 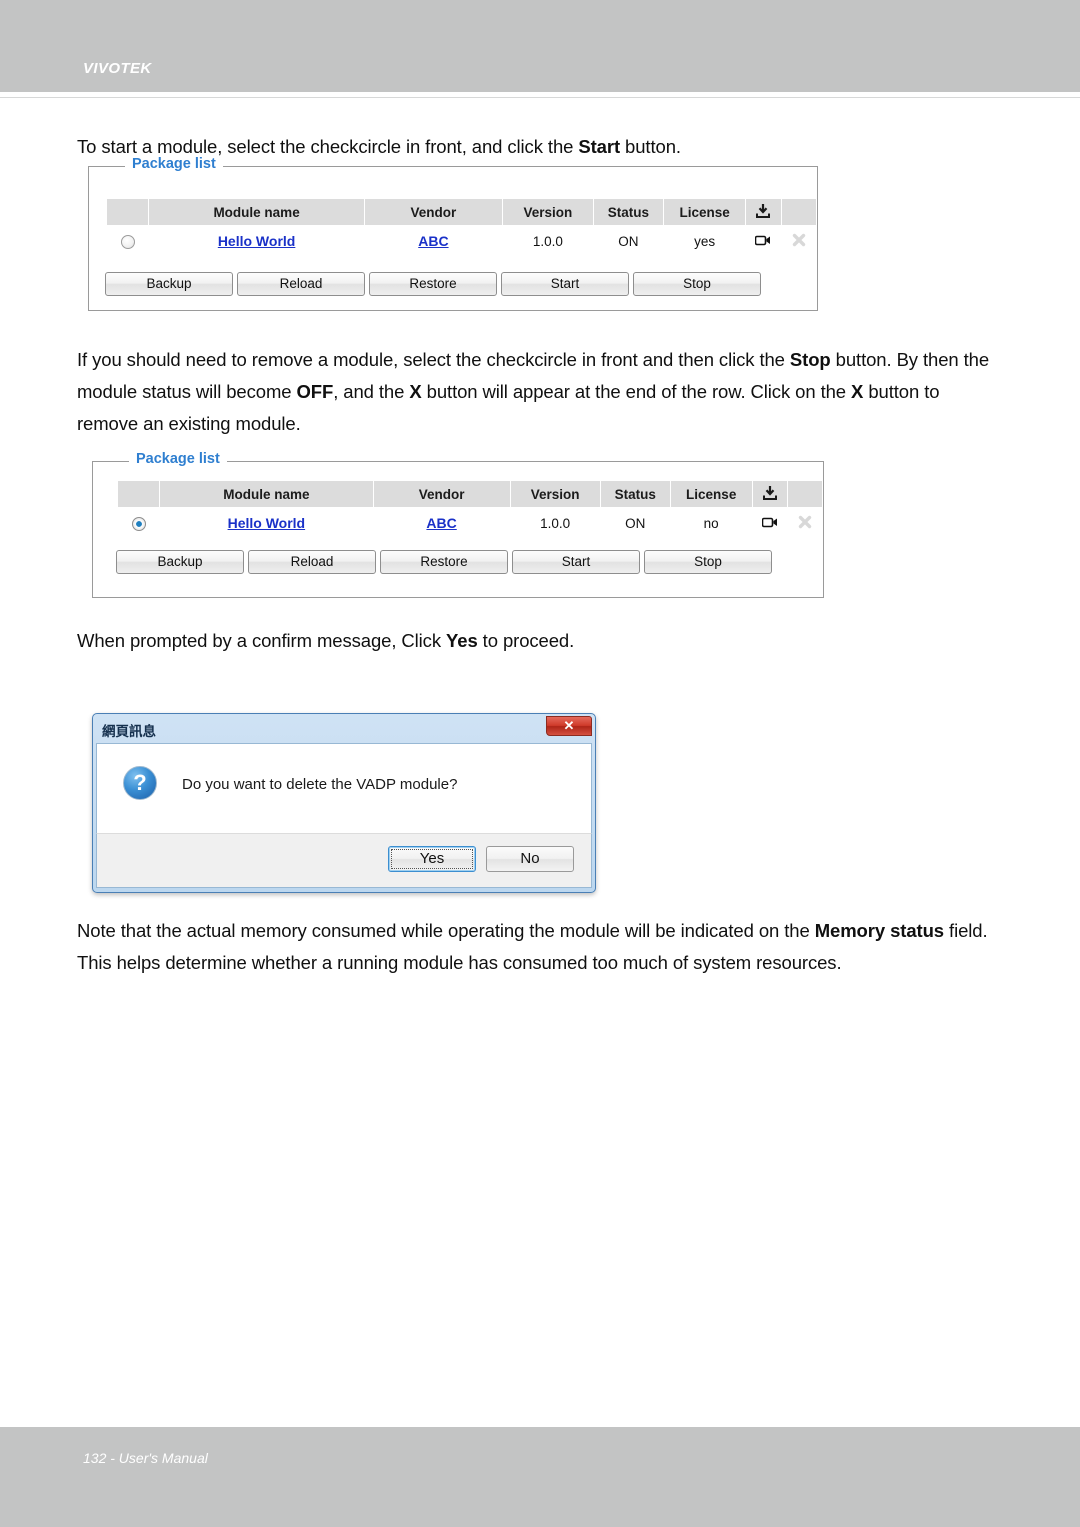 What do you see at coordinates (145, 1458) in the screenshot?
I see `footer-page-label: 132 - User's Manual` at bounding box center [145, 1458].